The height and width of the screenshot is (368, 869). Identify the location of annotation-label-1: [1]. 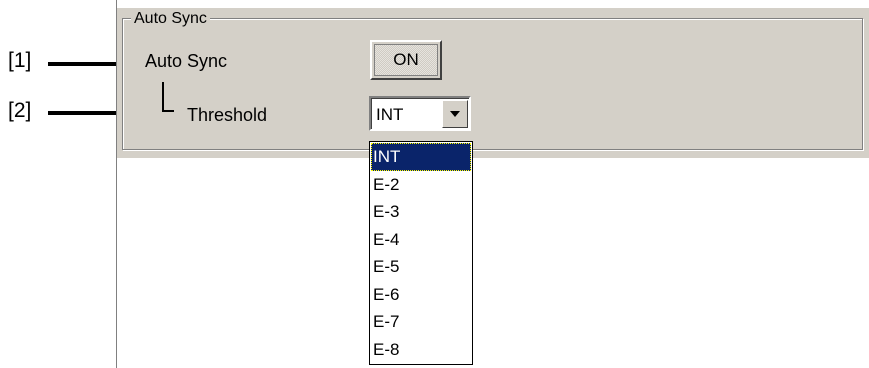
(20, 60).